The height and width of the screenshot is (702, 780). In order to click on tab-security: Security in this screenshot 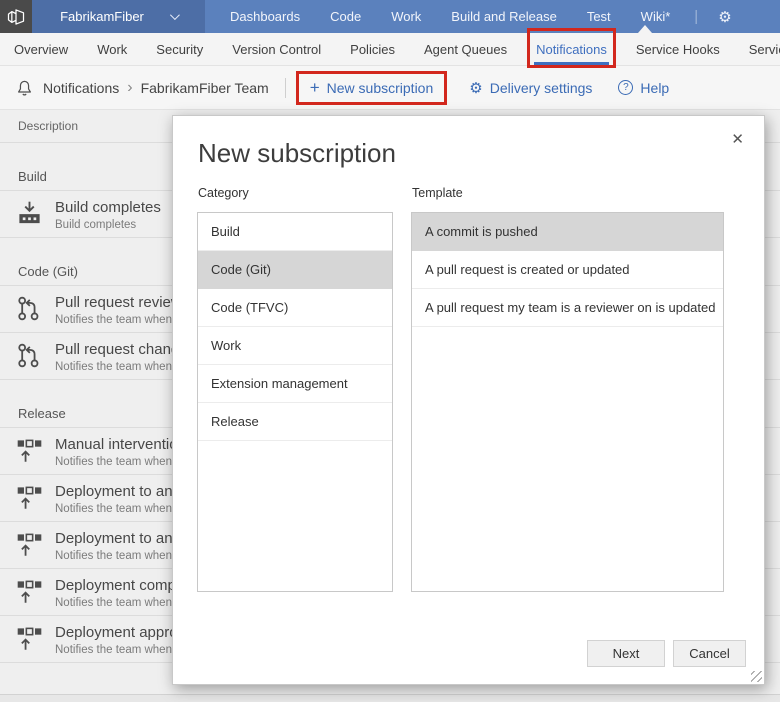, I will do `click(179, 49)`.